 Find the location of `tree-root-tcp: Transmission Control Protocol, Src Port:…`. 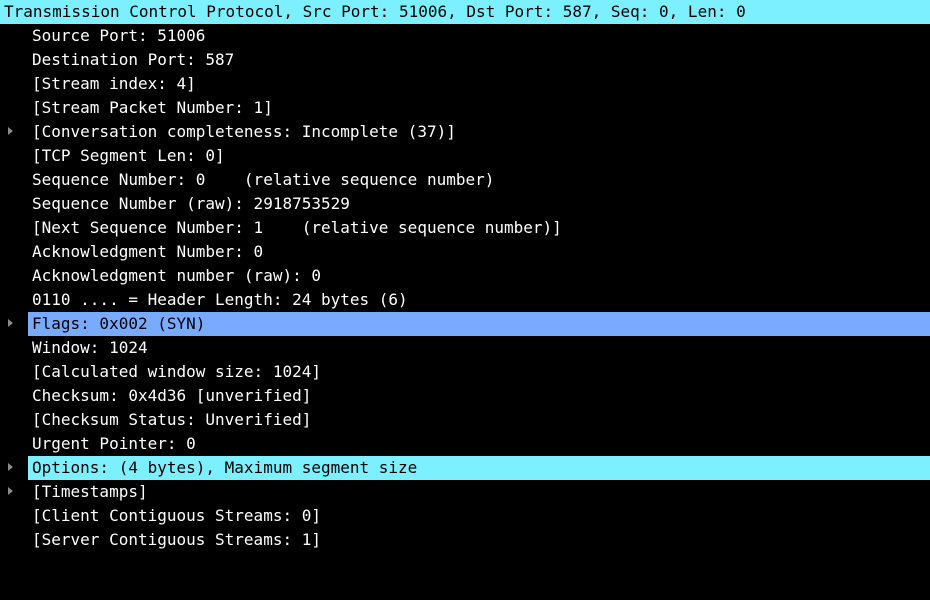

tree-root-tcp: Transmission Control Protocol, Src Port:… is located at coordinates (465, 12).